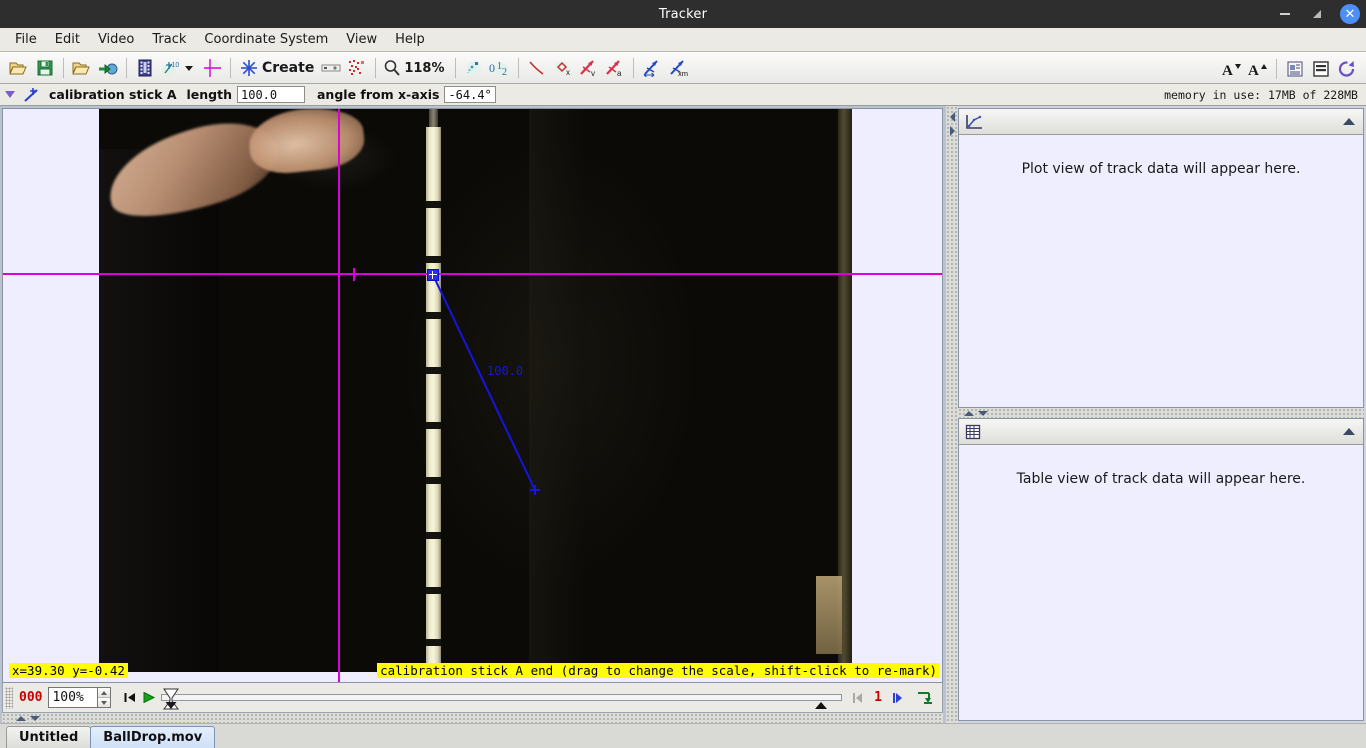  Describe the element at coordinates (924, 698) in the screenshot. I see `clip-settings-icon` at that location.